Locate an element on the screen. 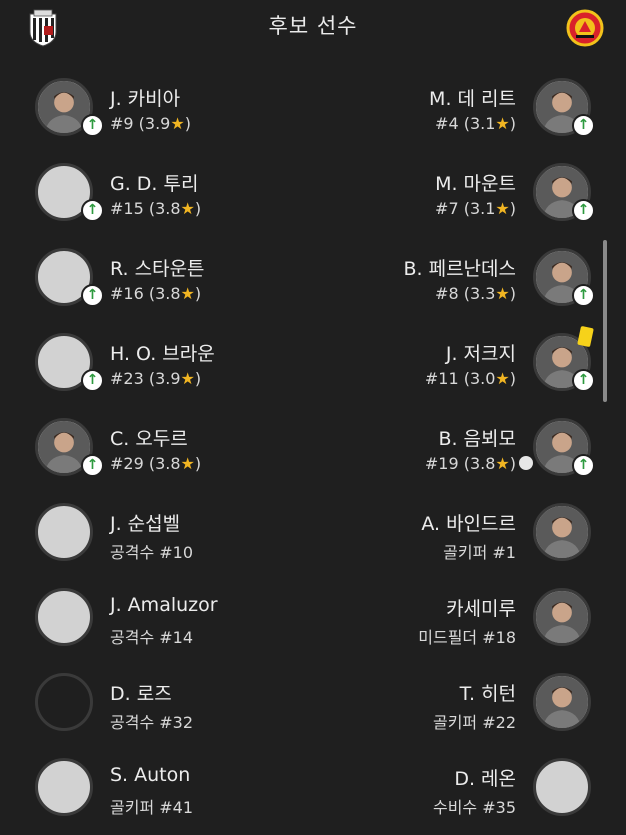 Image resolution: width=626 pixels, height=835 pixels. home-player-8: D. 로즈공격수 #32 is located at coordinates (170, 707).